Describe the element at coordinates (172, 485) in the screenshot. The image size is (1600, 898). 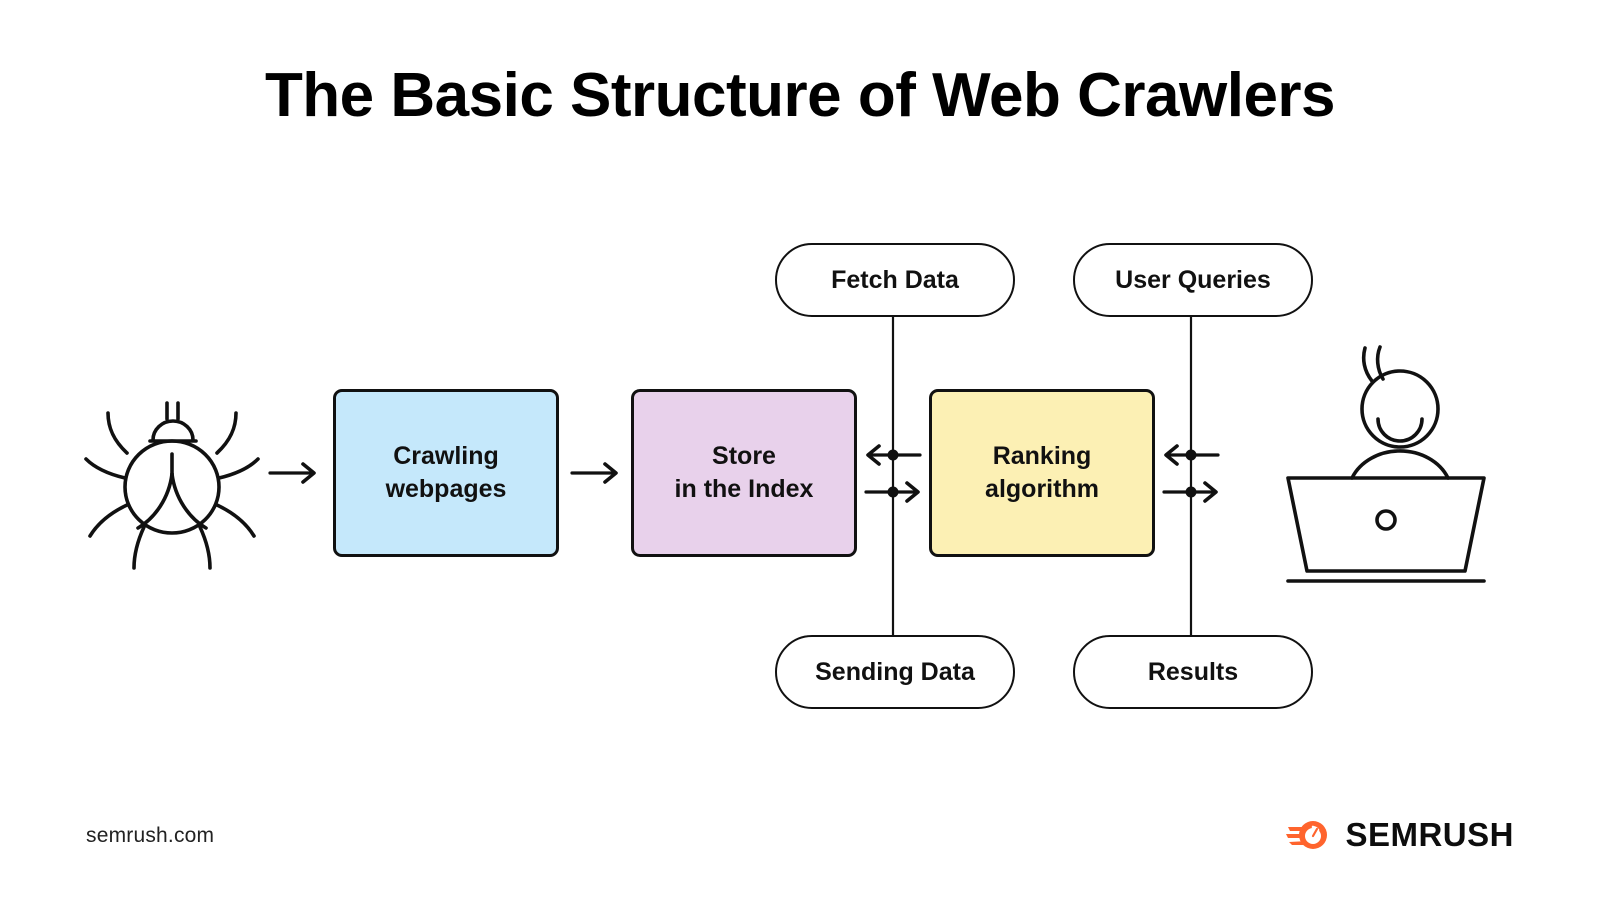
I see `spider-bug-icon` at that location.